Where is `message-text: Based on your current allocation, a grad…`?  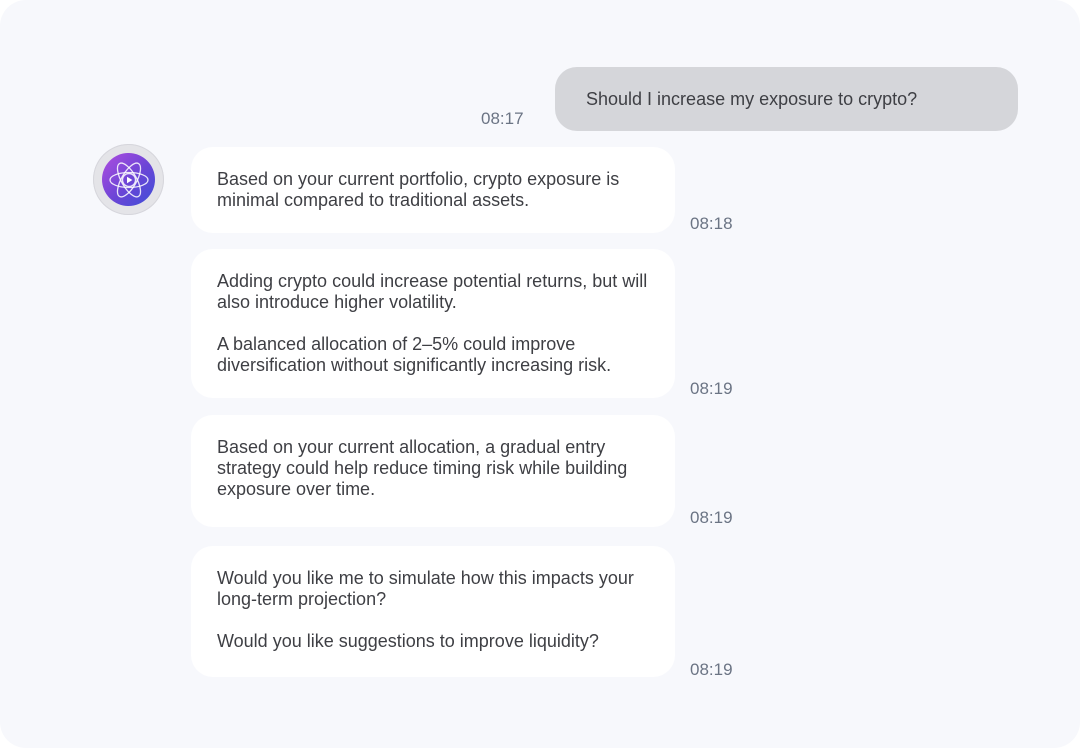 message-text: Based on your current allocation, a grad… is located at coordinates (422, 468).